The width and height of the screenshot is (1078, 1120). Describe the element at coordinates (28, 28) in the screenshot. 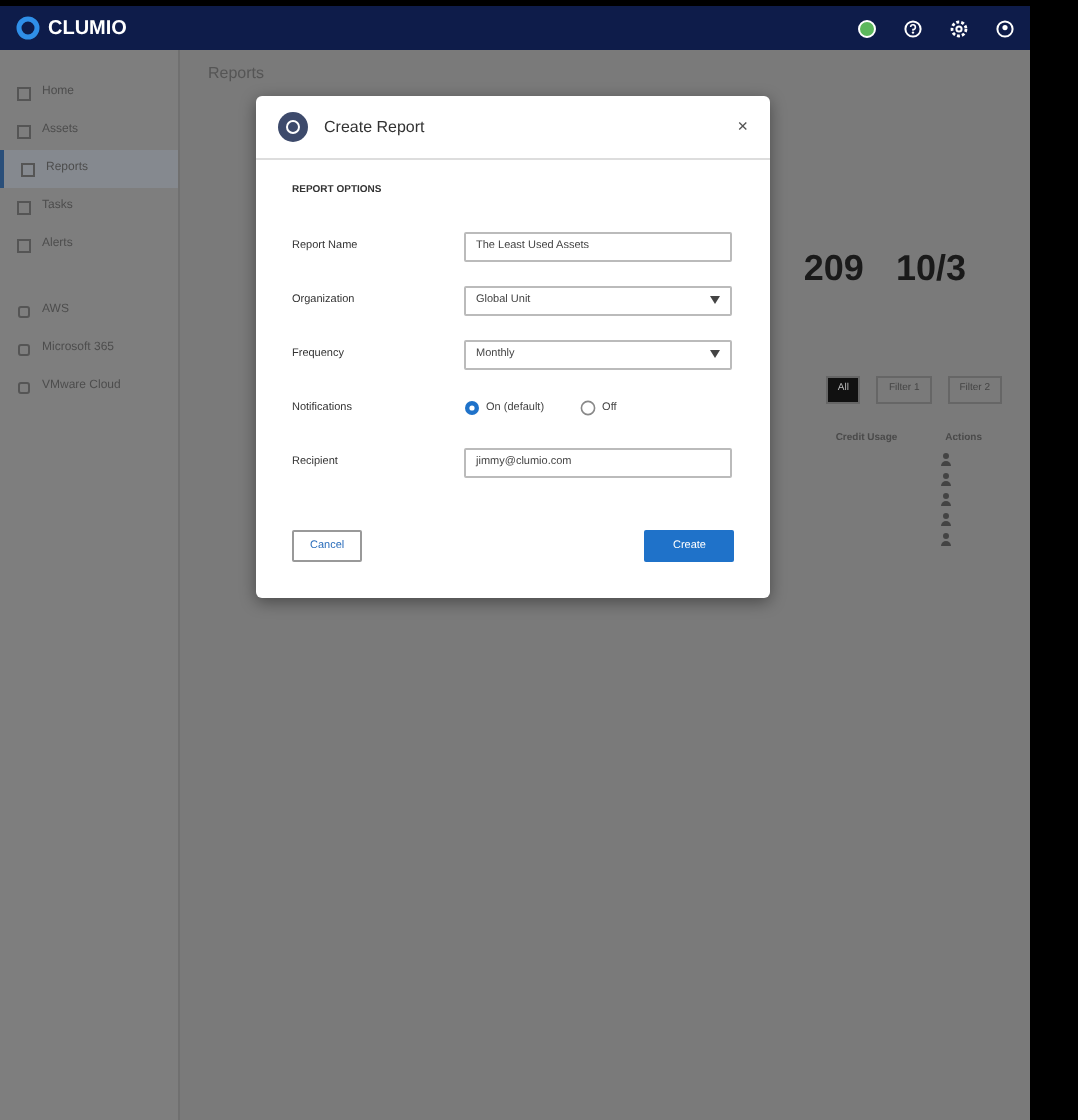

I see `logo-icon` at that location.